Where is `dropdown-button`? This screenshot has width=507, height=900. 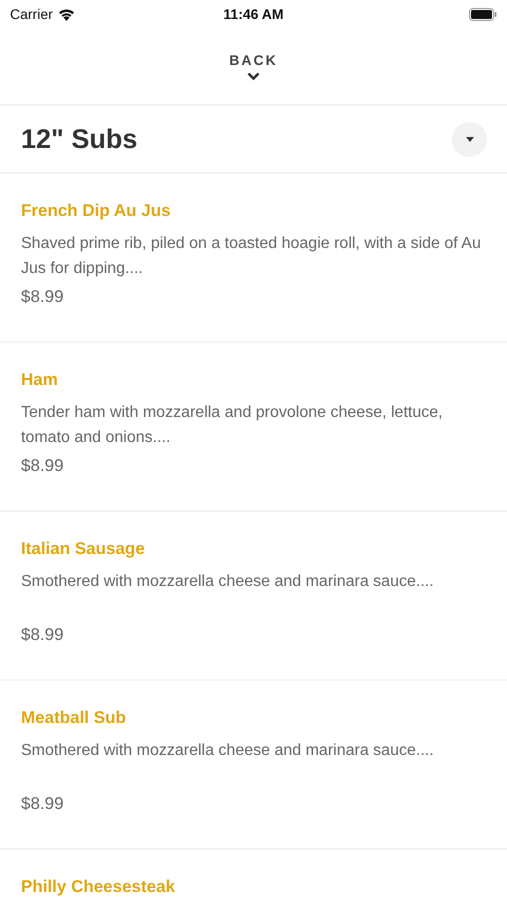
dropdown-button is located at coordinates (469, 139).